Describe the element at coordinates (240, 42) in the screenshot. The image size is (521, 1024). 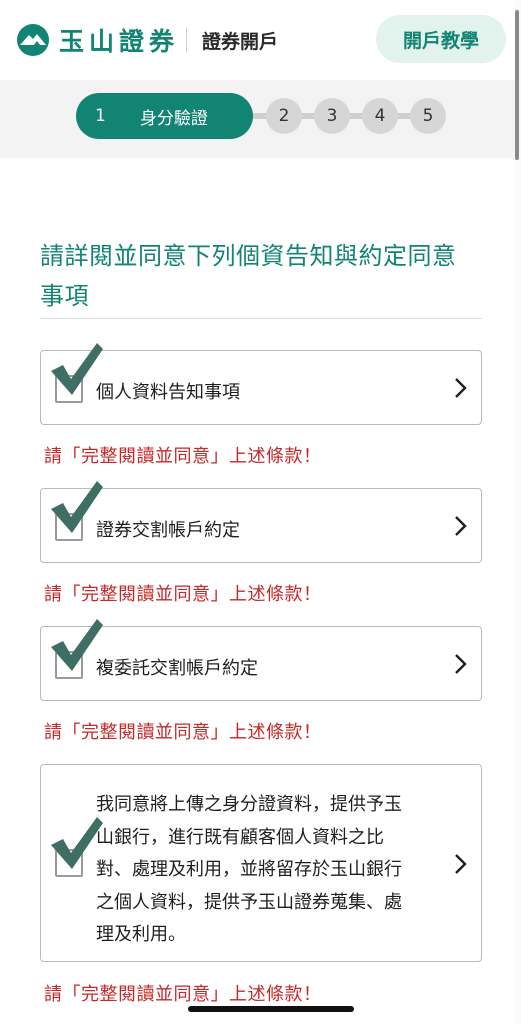
I see `page-title: 證券開戶` at that location.